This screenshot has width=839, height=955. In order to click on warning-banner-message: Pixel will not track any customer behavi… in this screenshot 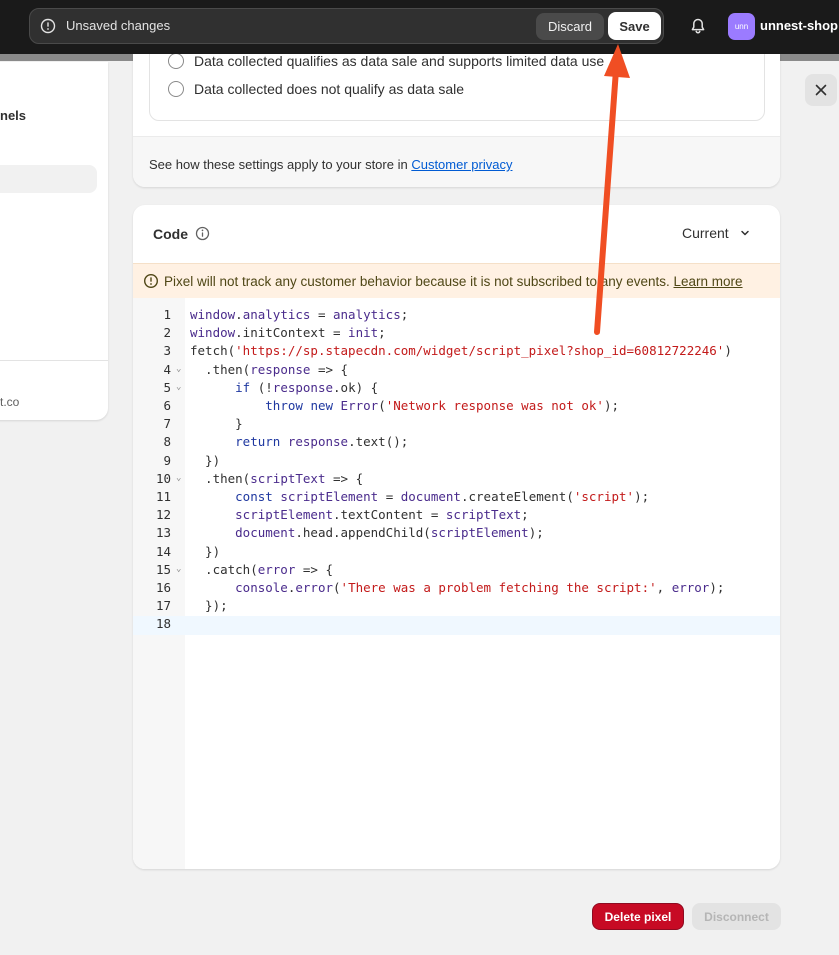, I will do `click(419, 281)`.